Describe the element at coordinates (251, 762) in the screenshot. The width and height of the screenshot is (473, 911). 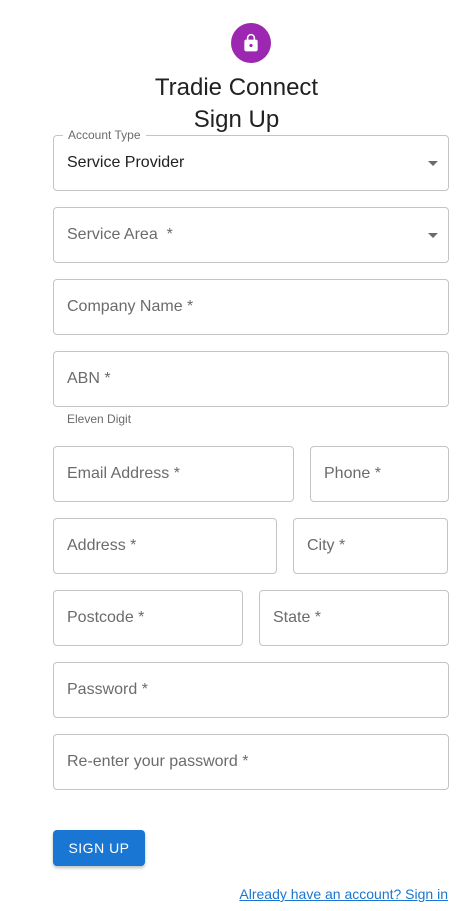
I see `confirm-password-input: Re-enter your password *` at that location.